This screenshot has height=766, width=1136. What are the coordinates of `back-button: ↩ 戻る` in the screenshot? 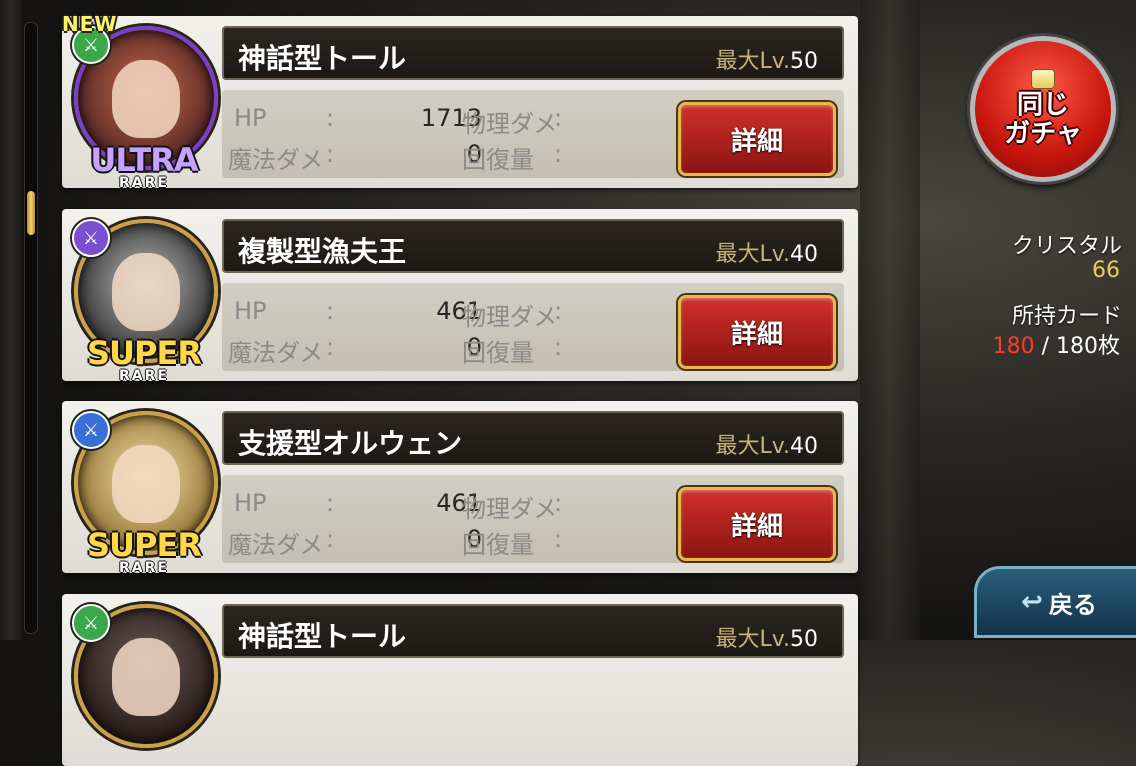 It's located at (1055, 602).